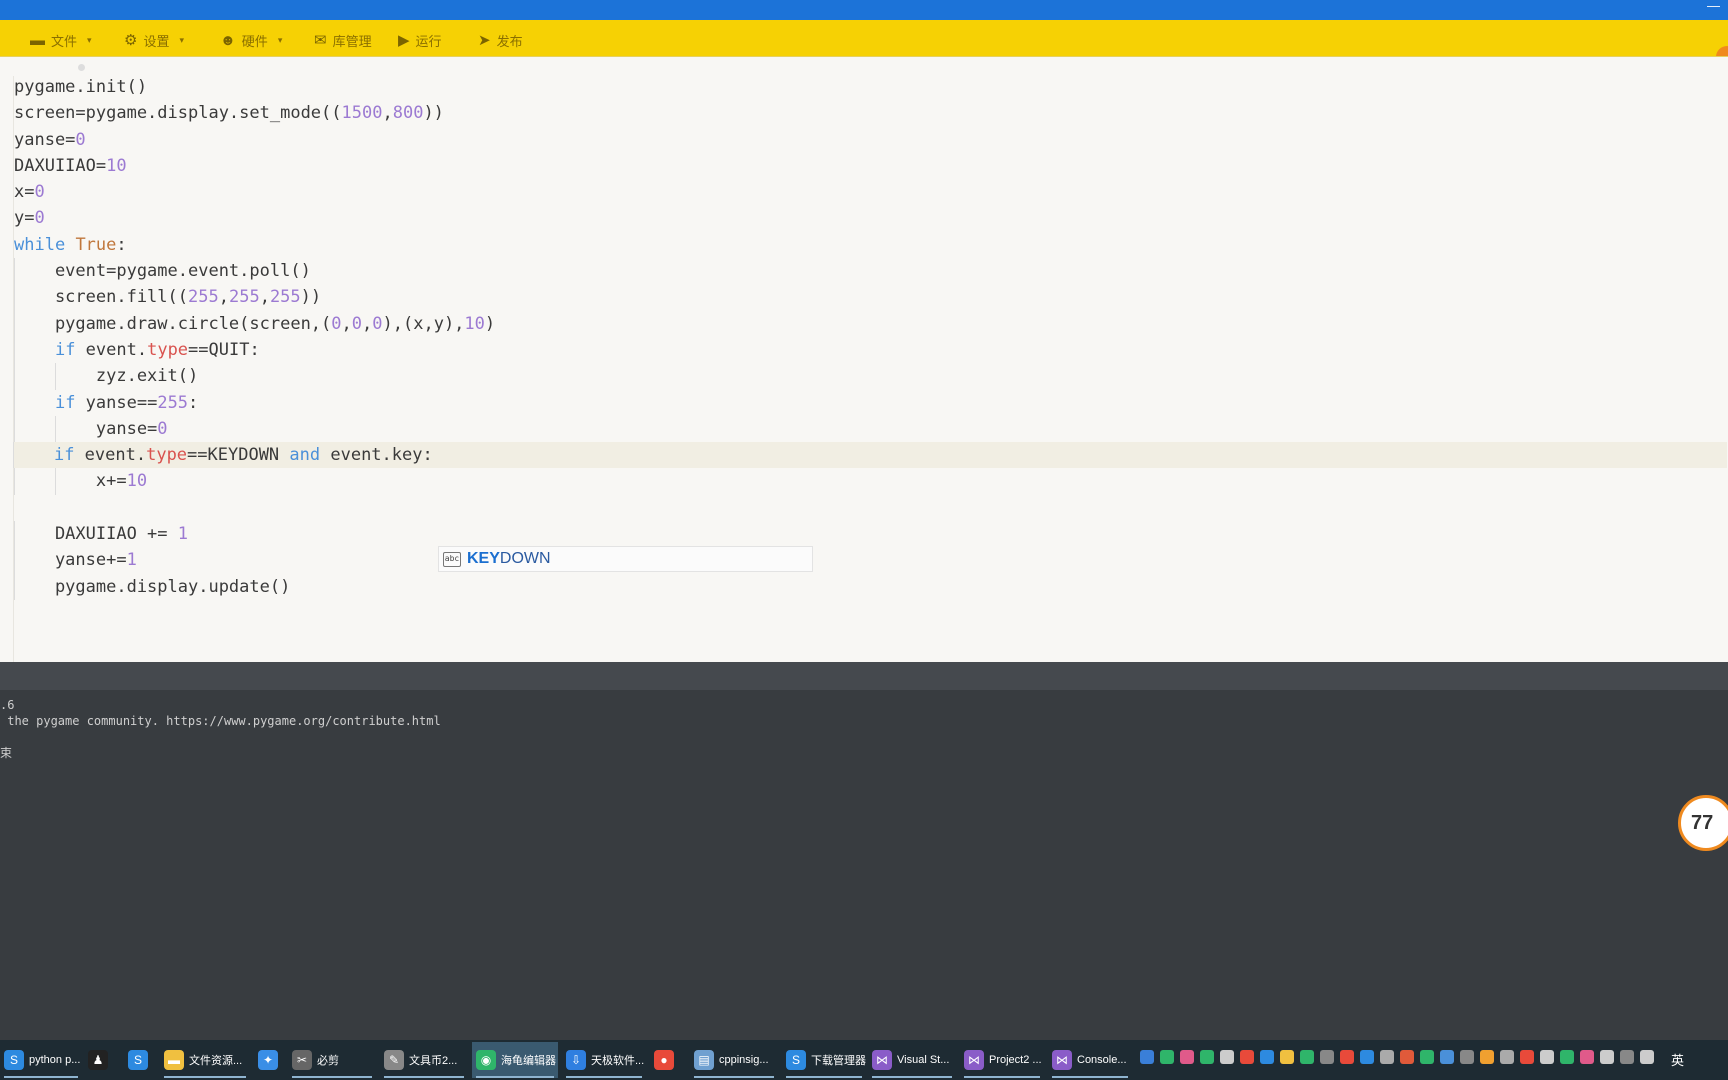  I want to click on code-line: if event.type==QUIT:, so click(870, 350).